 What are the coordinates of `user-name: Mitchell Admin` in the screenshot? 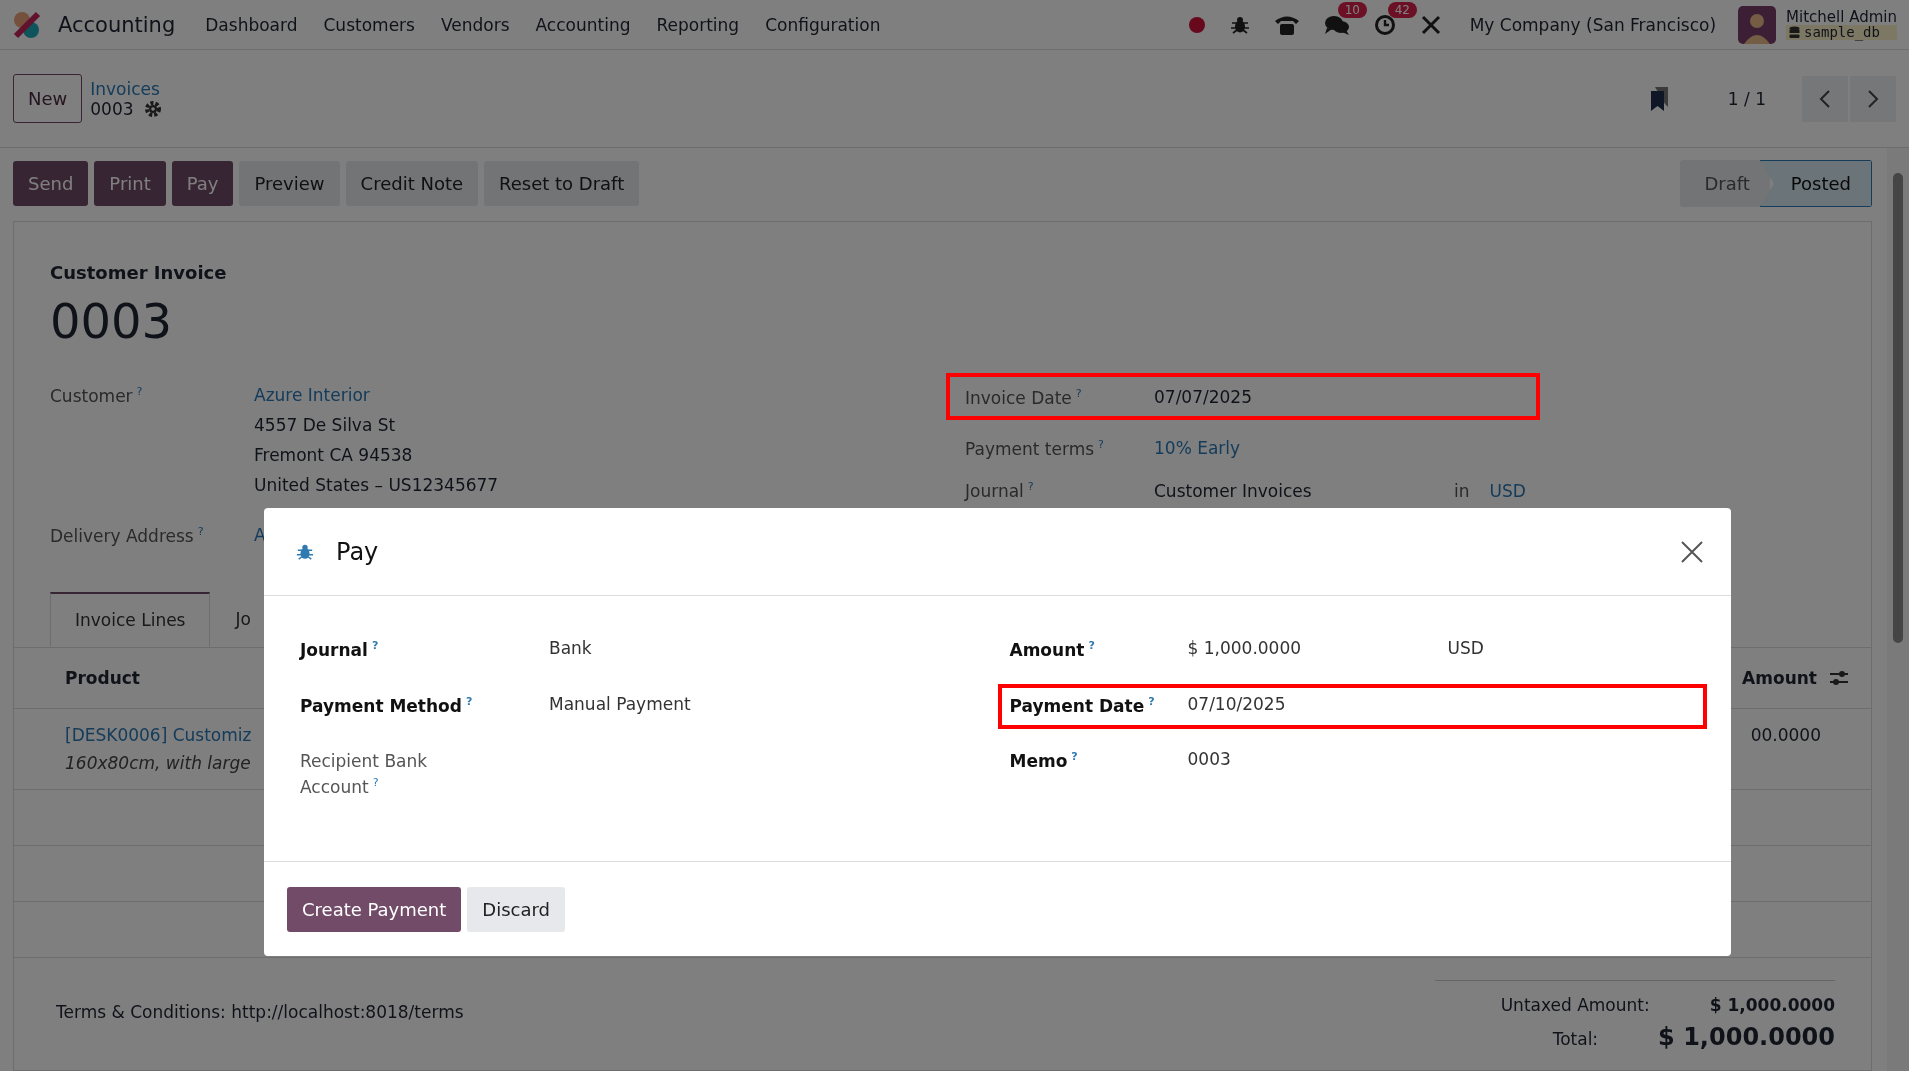 It's located at (1841, 17).